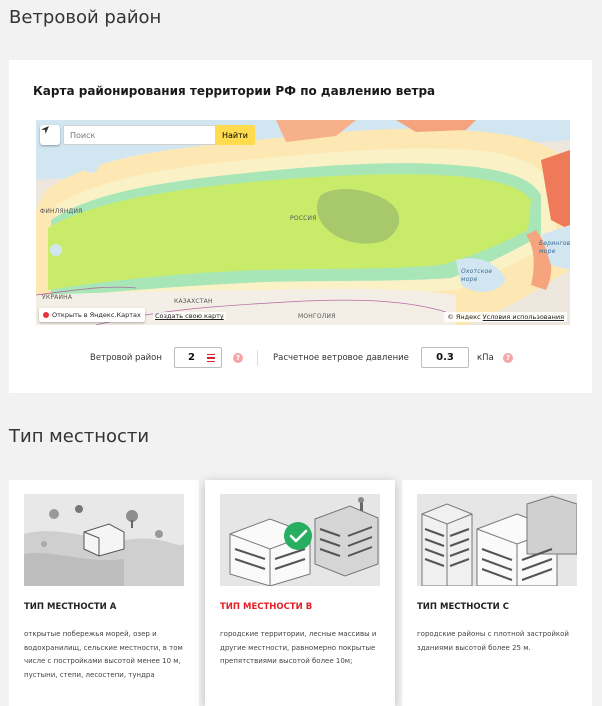 This screenshot has width=602, height=706. I want to click on terrain-c-illustration, so click(497, 540).